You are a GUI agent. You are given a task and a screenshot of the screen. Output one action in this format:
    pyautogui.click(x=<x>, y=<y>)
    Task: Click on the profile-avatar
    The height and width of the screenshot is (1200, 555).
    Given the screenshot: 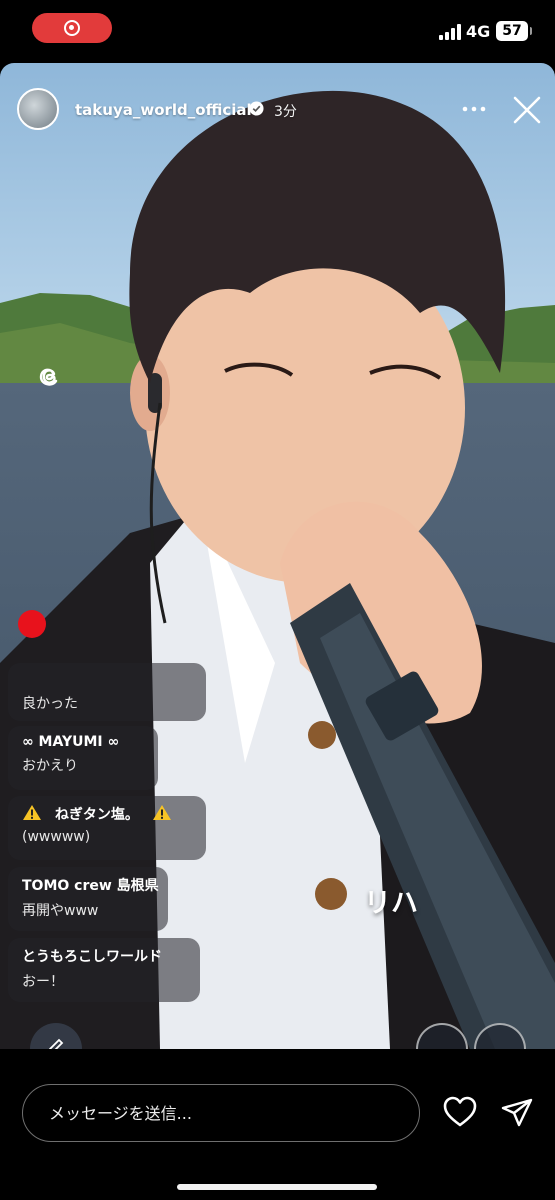 What is the action you would take?
    pyautogui.click(x=38, y=109)
    